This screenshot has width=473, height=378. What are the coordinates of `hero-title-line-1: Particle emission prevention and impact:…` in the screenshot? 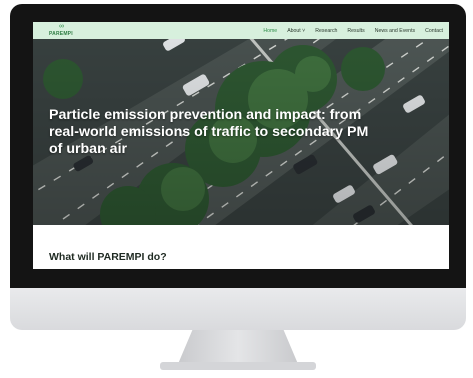 It's located at (205, 115).